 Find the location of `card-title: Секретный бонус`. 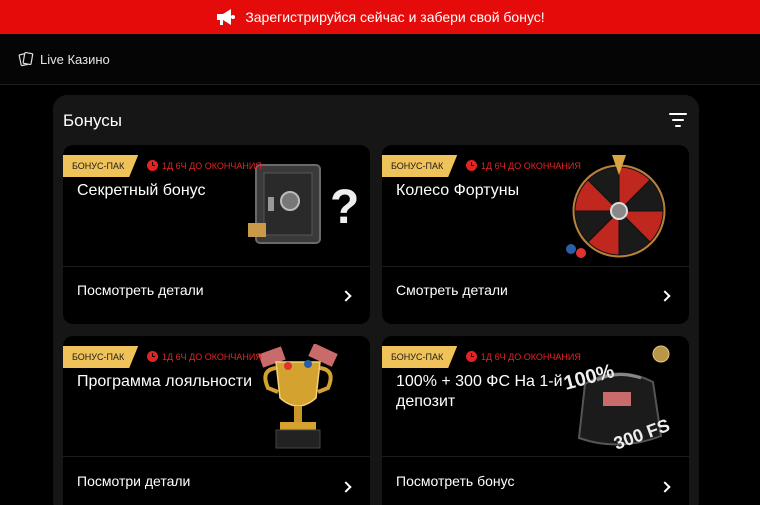

card-title: Секретный бонус is located at coordinates (141, 190).